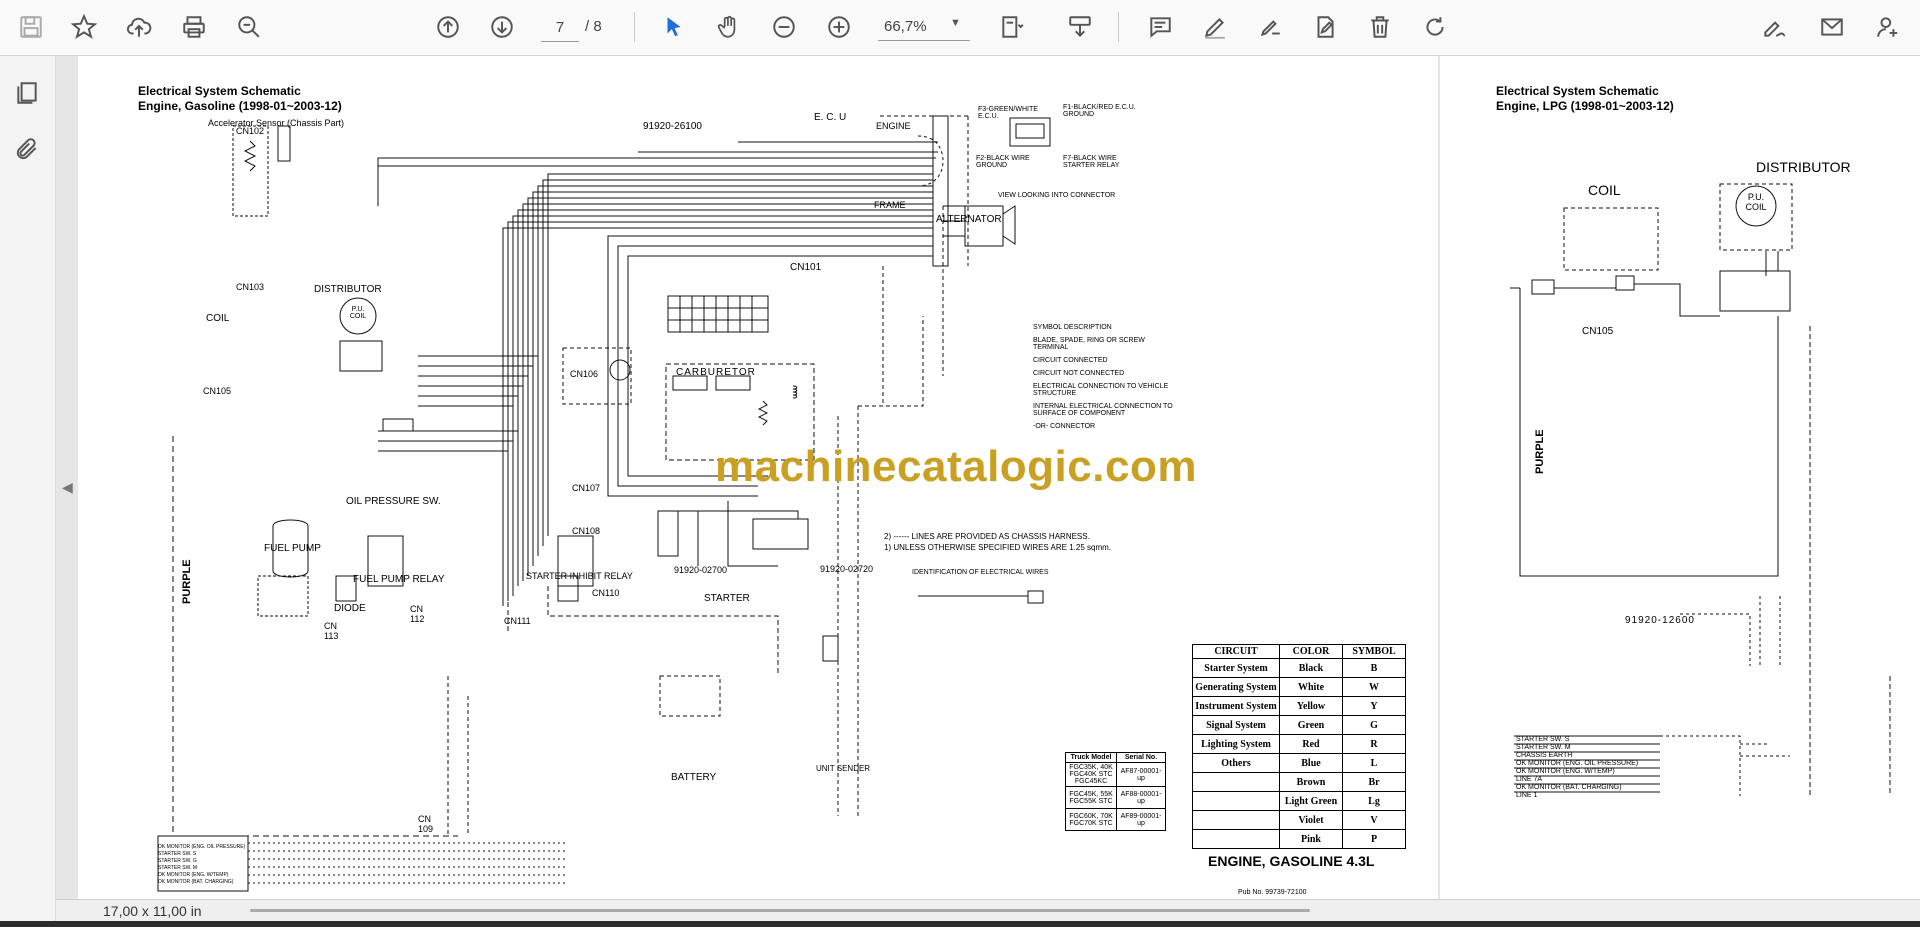  Describe the element at coordinates (847, 569) in the screenshot. I see `part-number-label: 91920-02720` at that location.